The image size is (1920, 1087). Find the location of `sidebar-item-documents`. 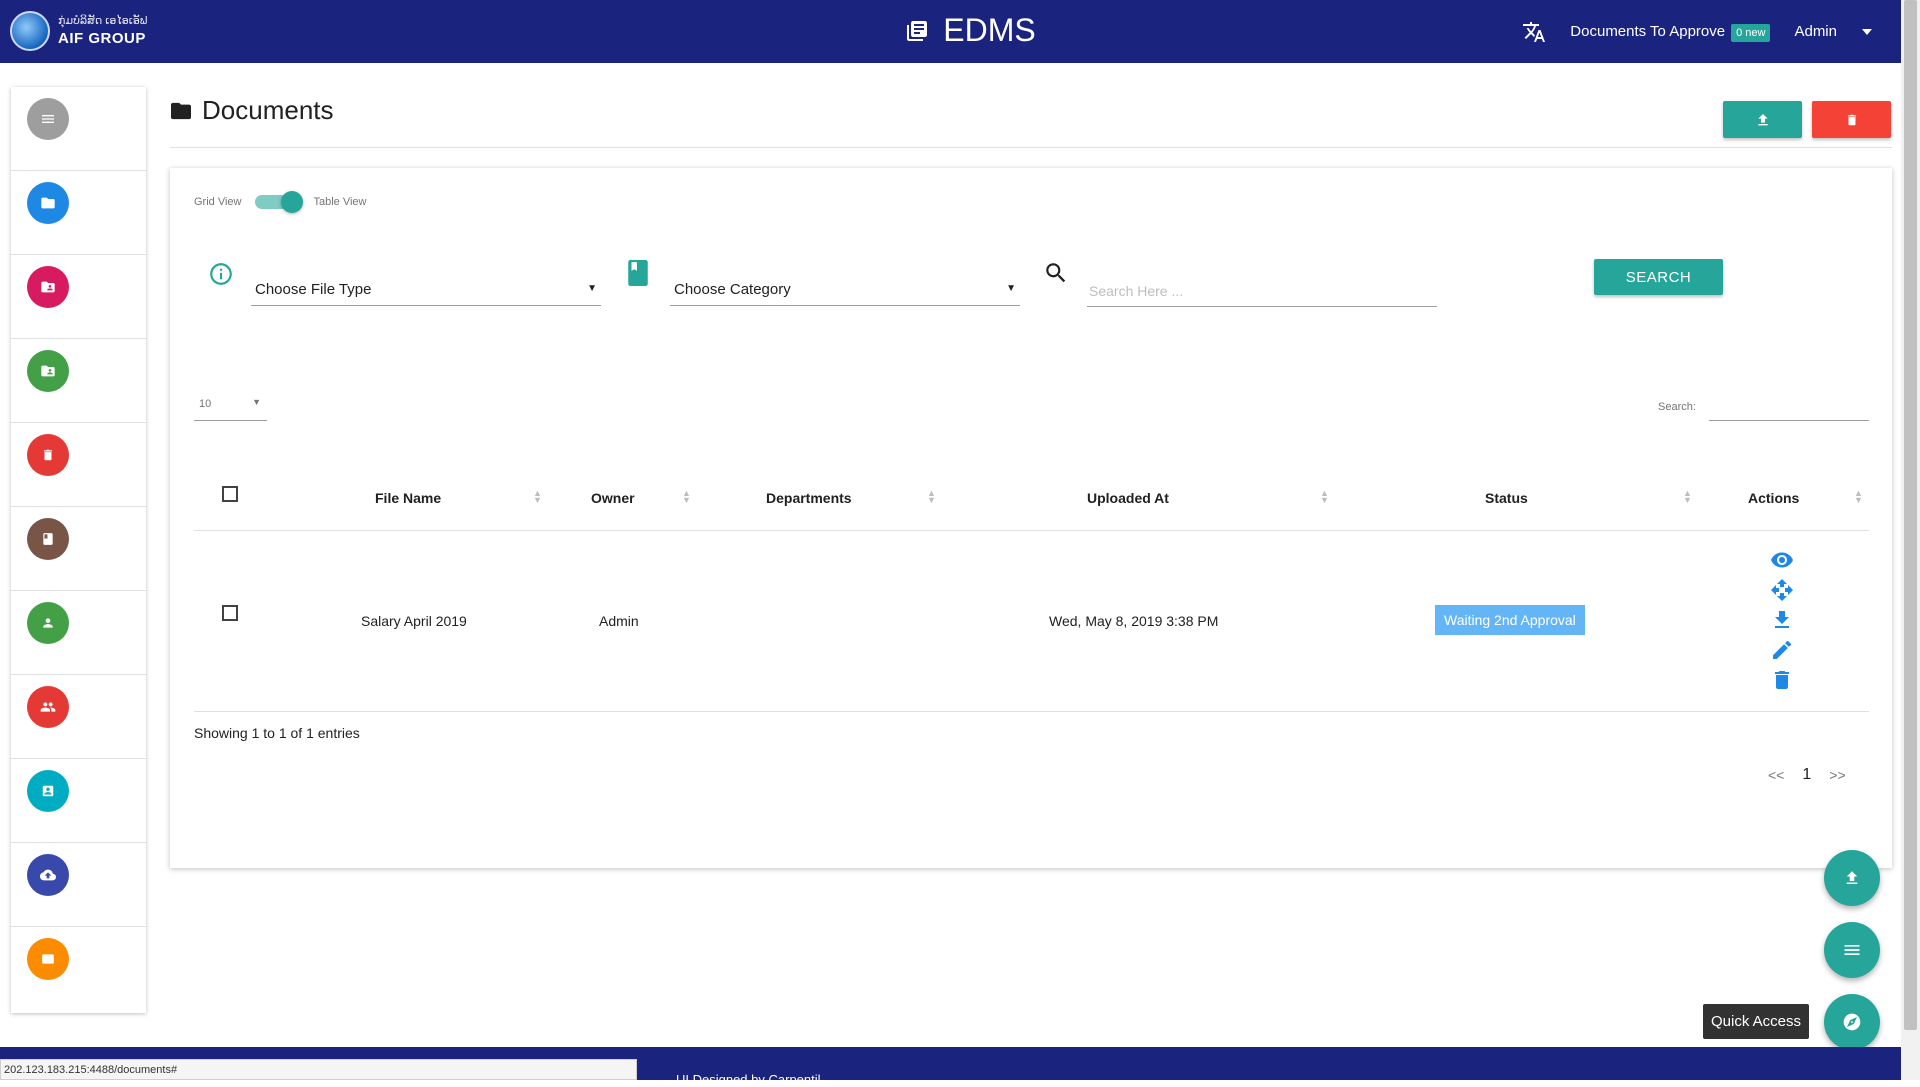

sidebar-item-documents is located at coordinates (78, 213).